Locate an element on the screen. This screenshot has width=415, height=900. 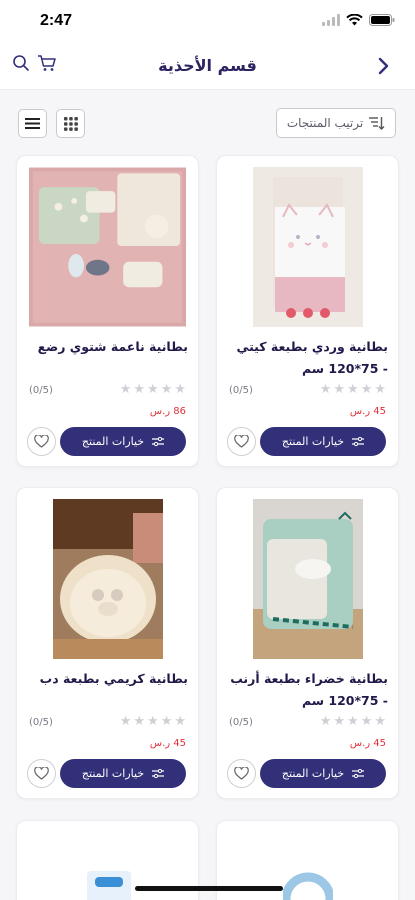
grid-icon is located at coordinates (70, 123).